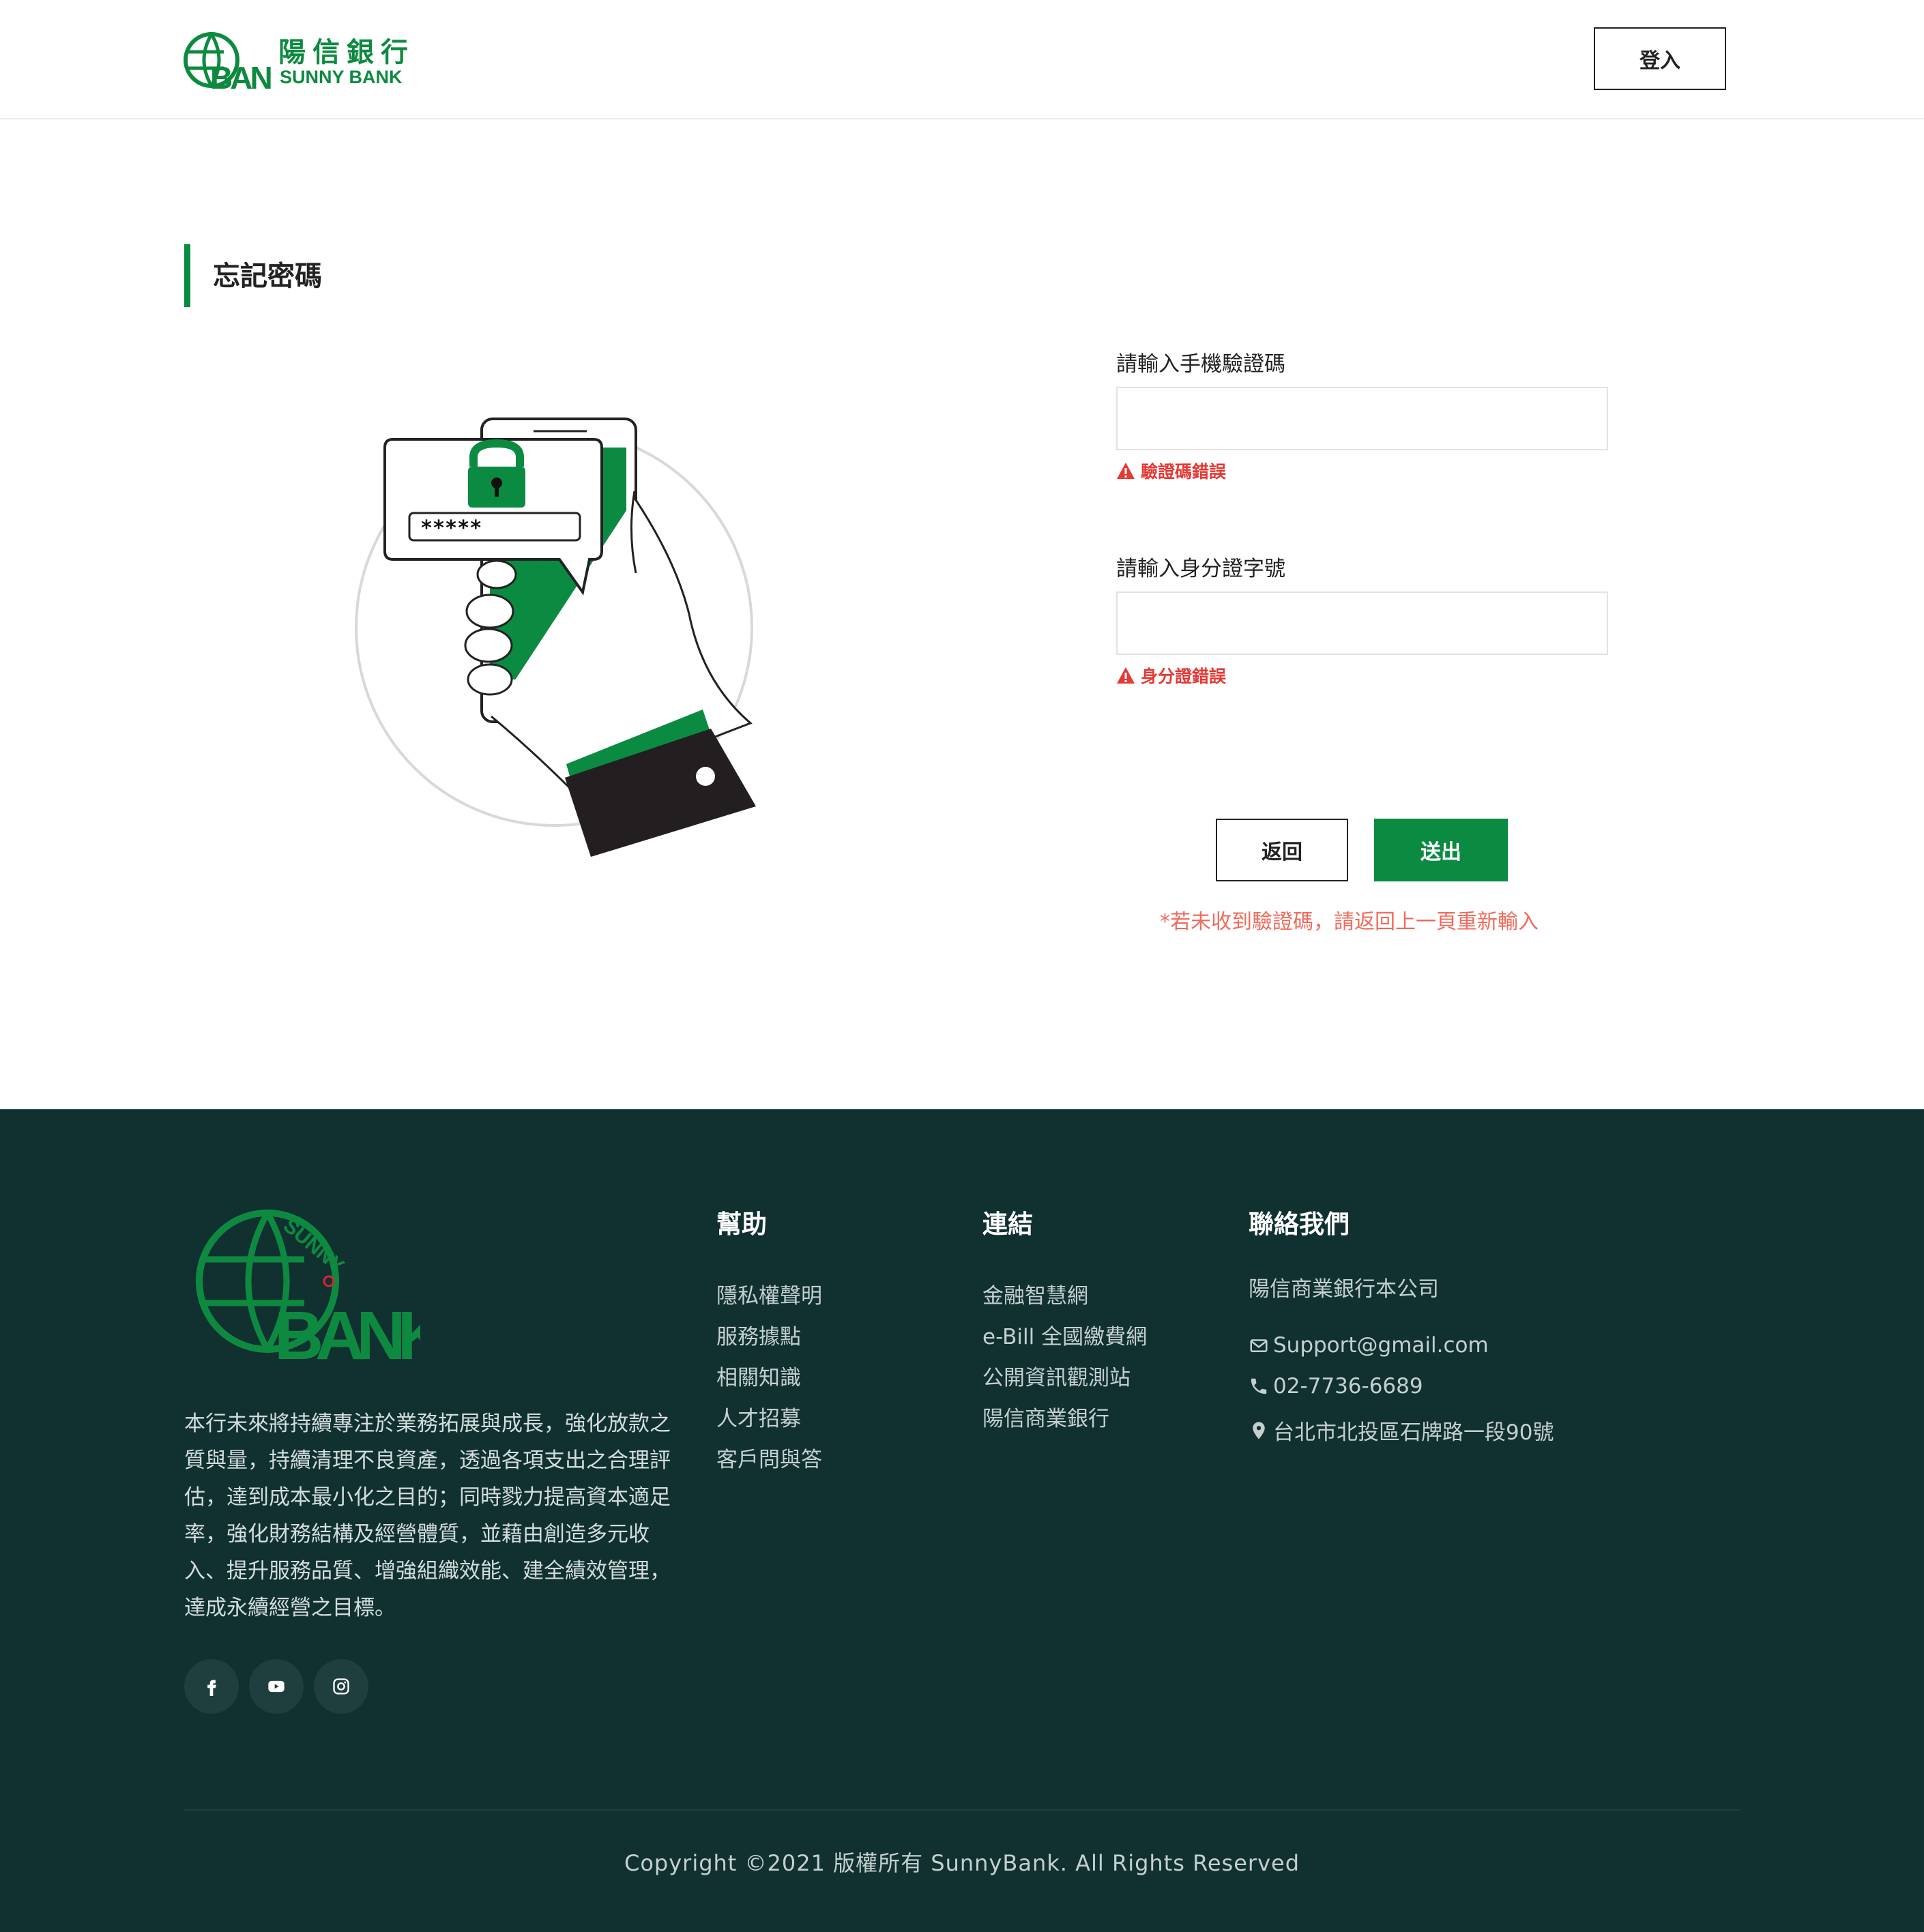 This screenshot has width=1924, height=1932. I want to click on footer-address: 台北市北投區石牌路一段90號, so click(1401, 1430).